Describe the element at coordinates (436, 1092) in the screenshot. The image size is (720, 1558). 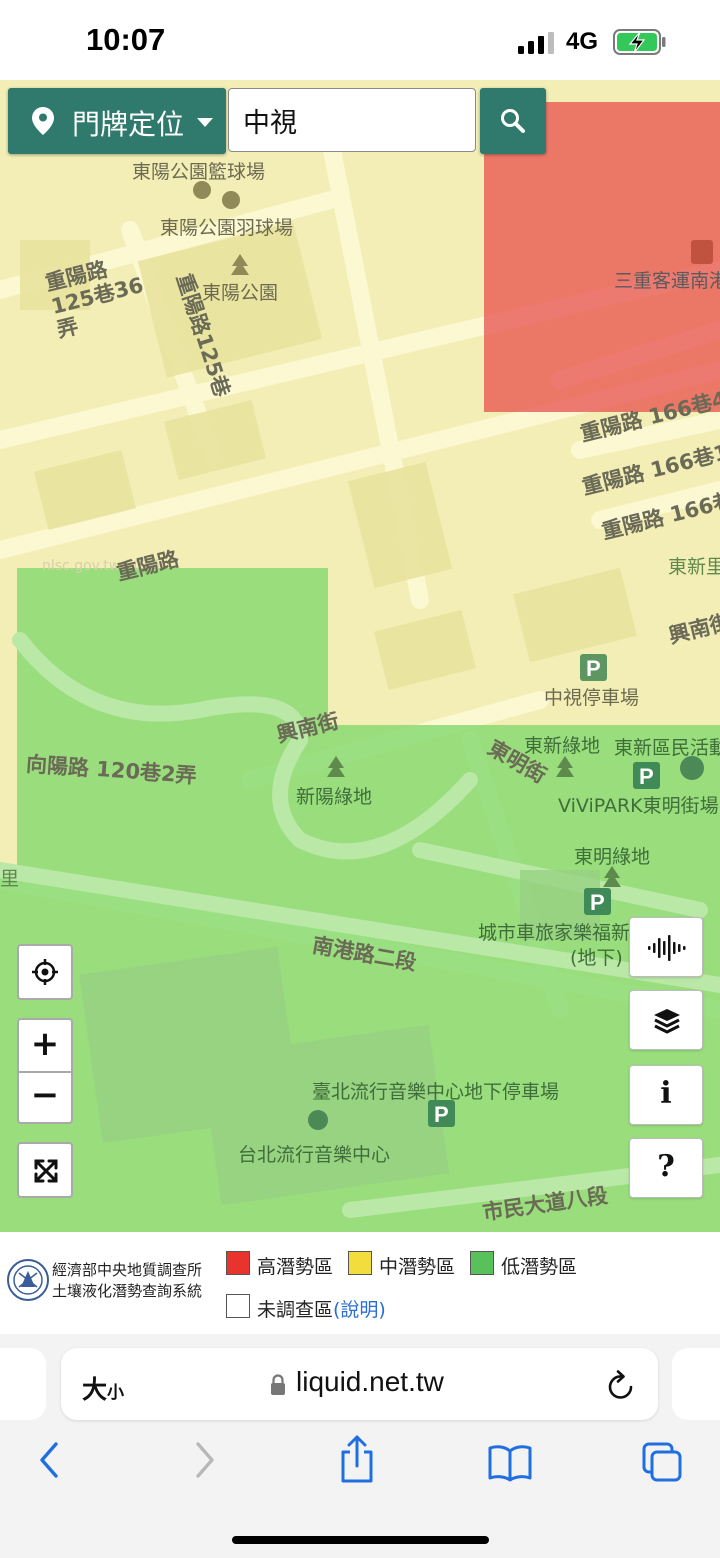
I see `map-label: 臺北流行音樂中心地下停車場` at that location.